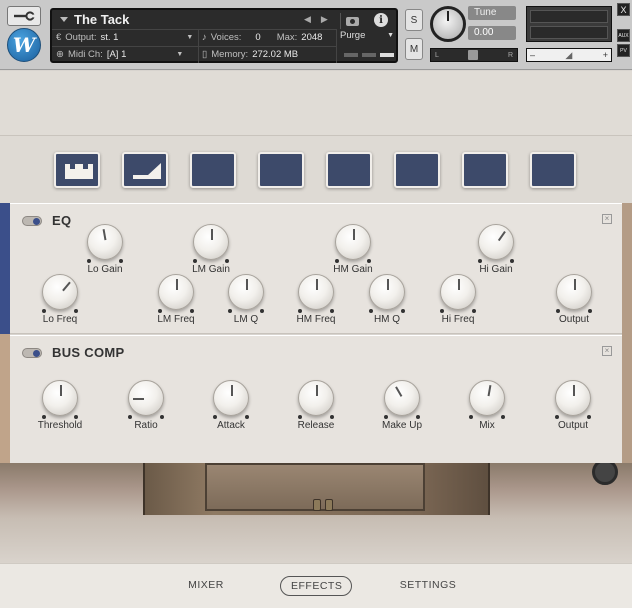  I want to click on pan-handle, so click(473, 55).